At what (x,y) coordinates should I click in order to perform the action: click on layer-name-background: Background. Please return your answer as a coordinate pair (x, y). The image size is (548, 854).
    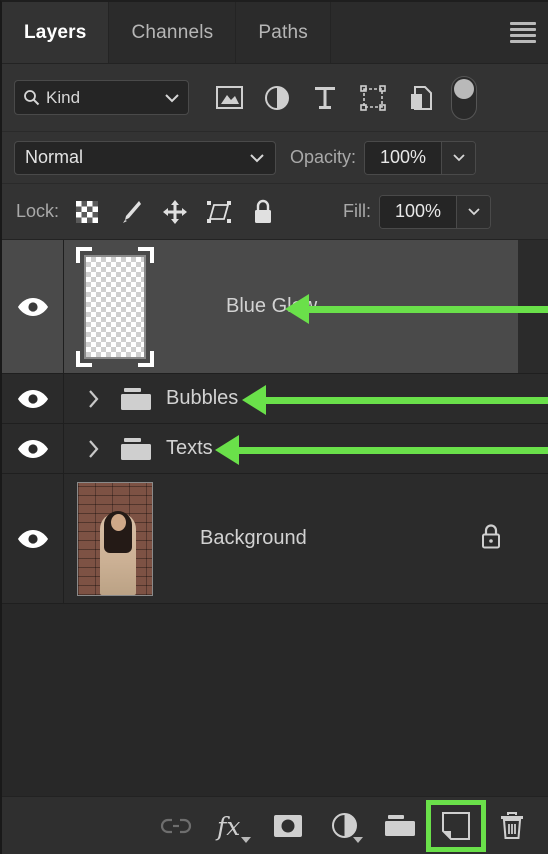
    Looking at the image, I should click on (253, 538).